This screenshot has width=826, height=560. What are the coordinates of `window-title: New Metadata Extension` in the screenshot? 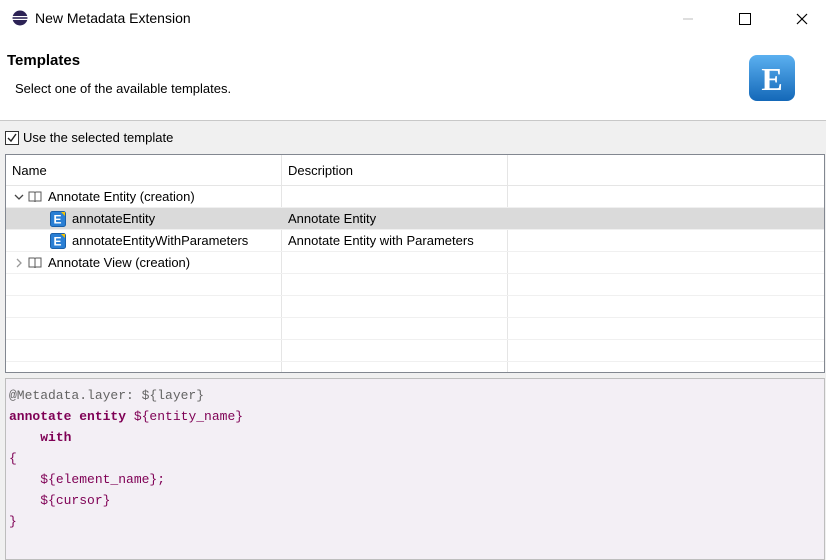 It's located at (113, 18).